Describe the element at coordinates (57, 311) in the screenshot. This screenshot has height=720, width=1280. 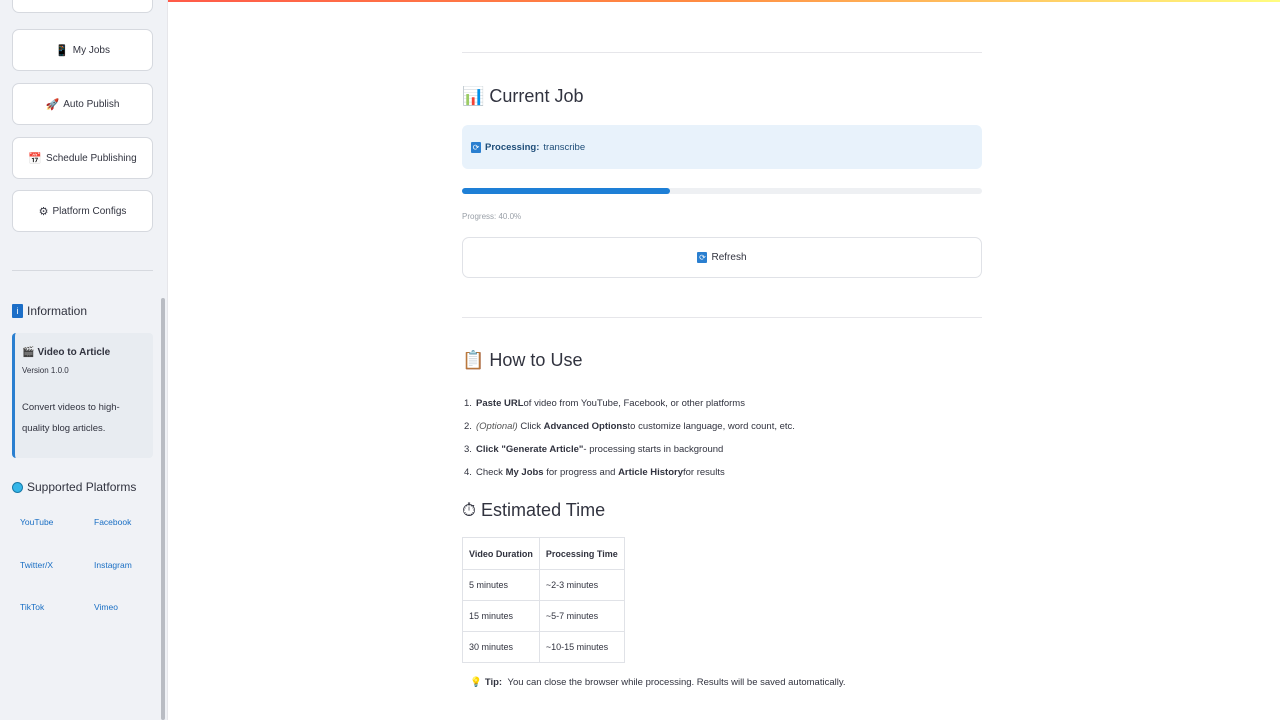
I see `information-heading-text: Information` at that location.